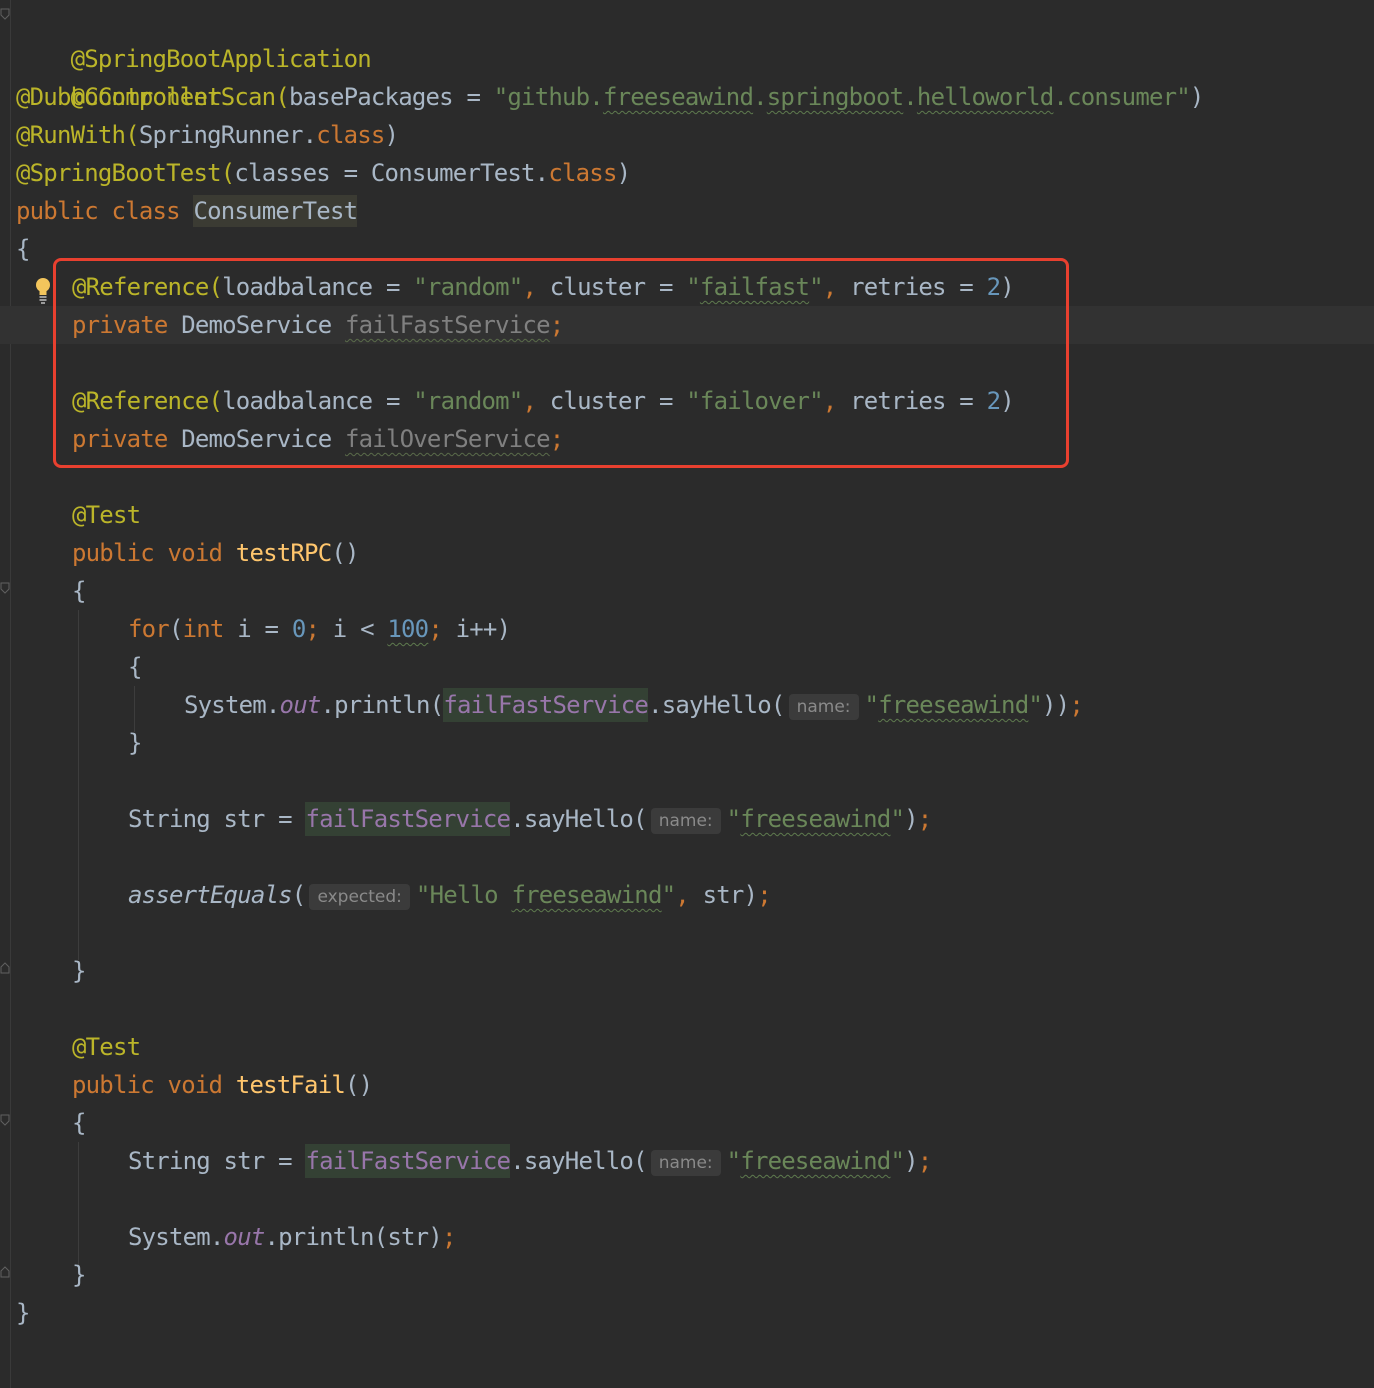 The width and height of the screenshot is (1374, 1388). What do you see at coordinates (232, 705) in the screenshot?
I see `class-ref: System.` at bounding box center [232, 705].